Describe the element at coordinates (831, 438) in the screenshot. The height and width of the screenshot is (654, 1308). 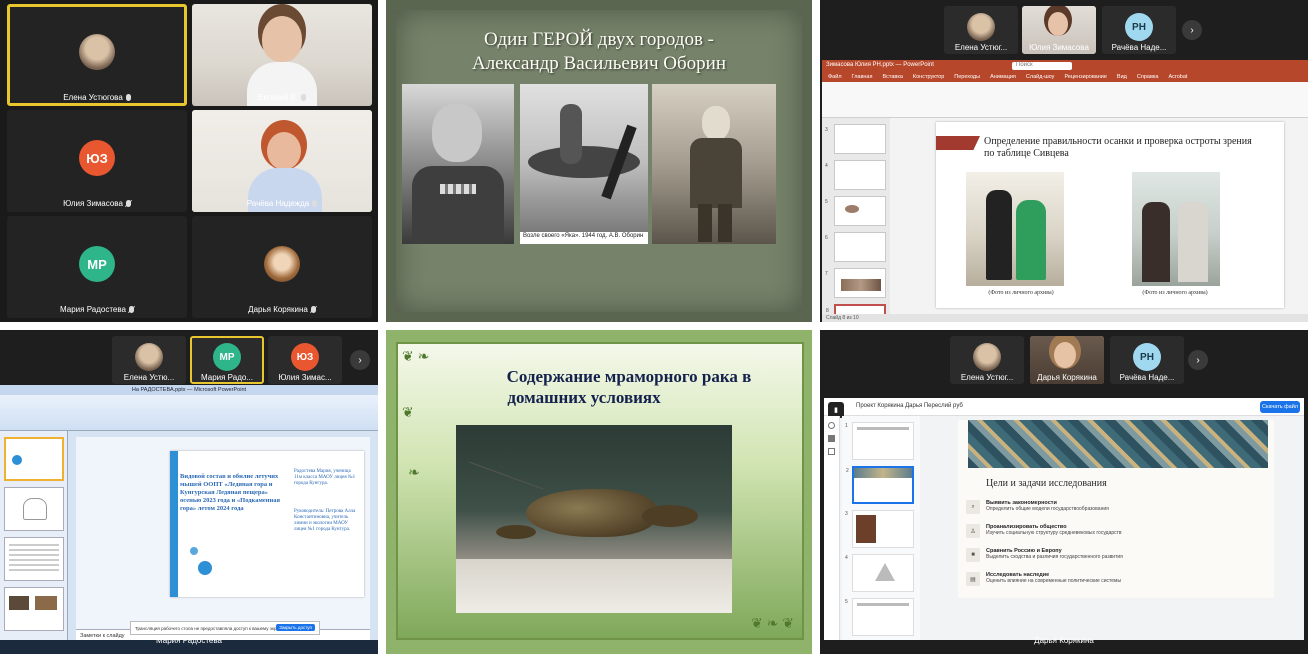
I see `grid-icon` at that location.